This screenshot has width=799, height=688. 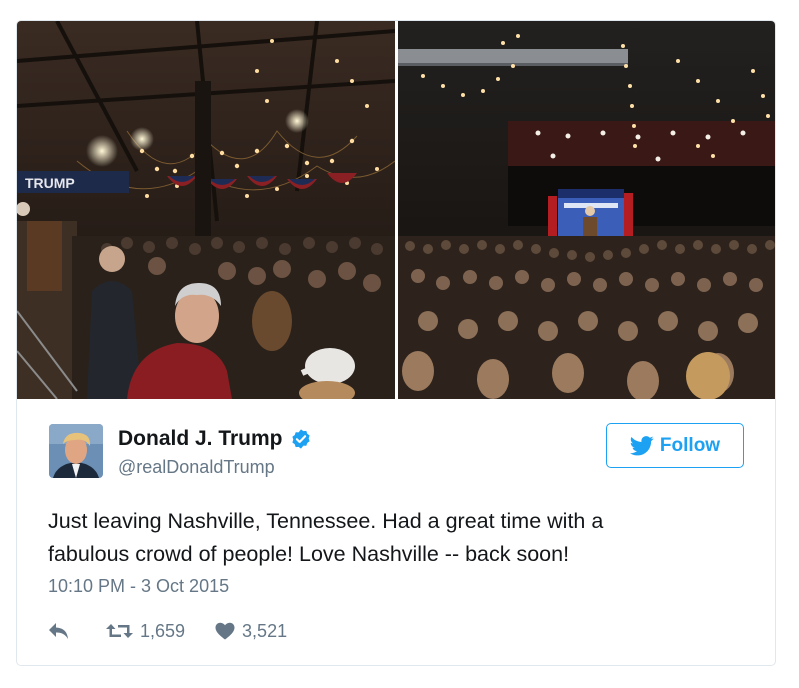 I want to click on like-button: 3,521, so click(x=251, y=631).